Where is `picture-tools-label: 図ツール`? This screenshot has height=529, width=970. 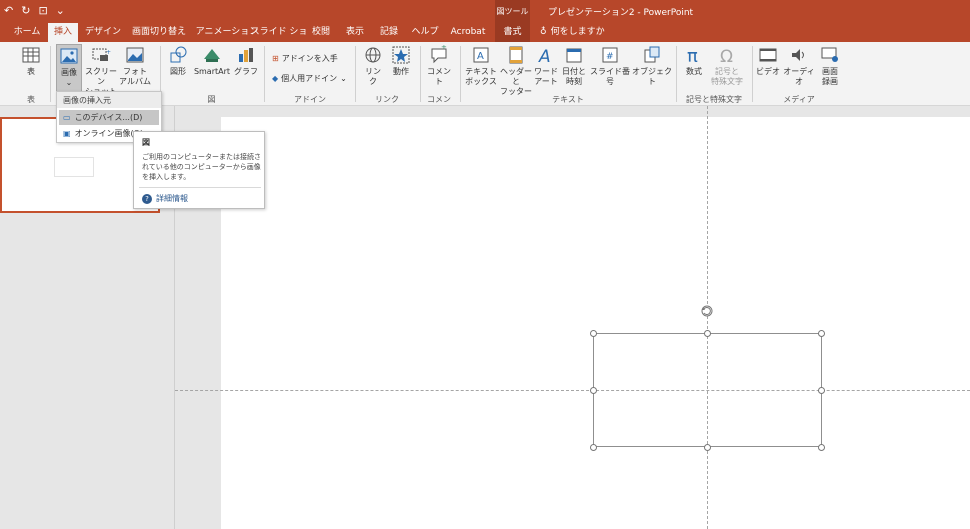
picture-tools-label: 図ツール is located at coordinates (512, 11).